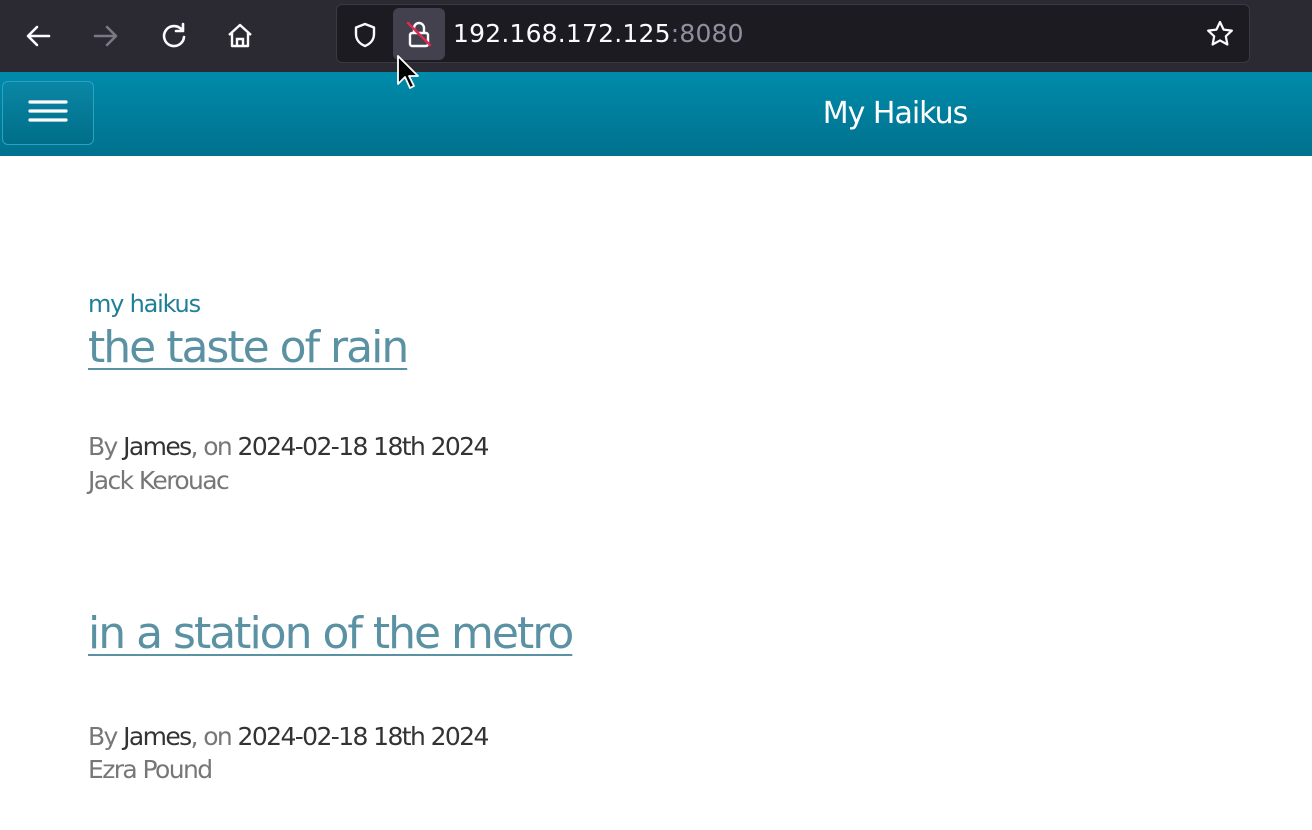  Describe the element at coordinates (144, 304) in the screenshot. I see `section-label: my haikus` at that location.